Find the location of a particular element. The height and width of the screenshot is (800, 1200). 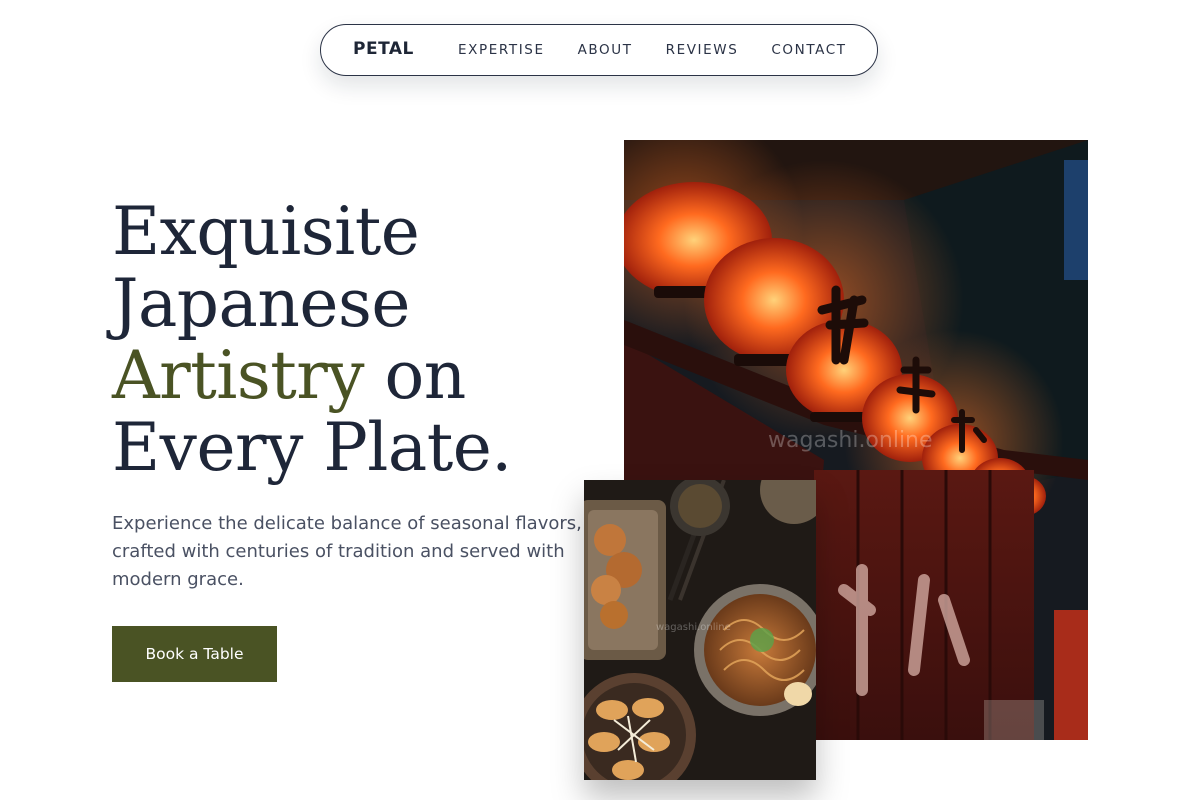

headline-line-2: Japanese is located at coordinates (261, 303).